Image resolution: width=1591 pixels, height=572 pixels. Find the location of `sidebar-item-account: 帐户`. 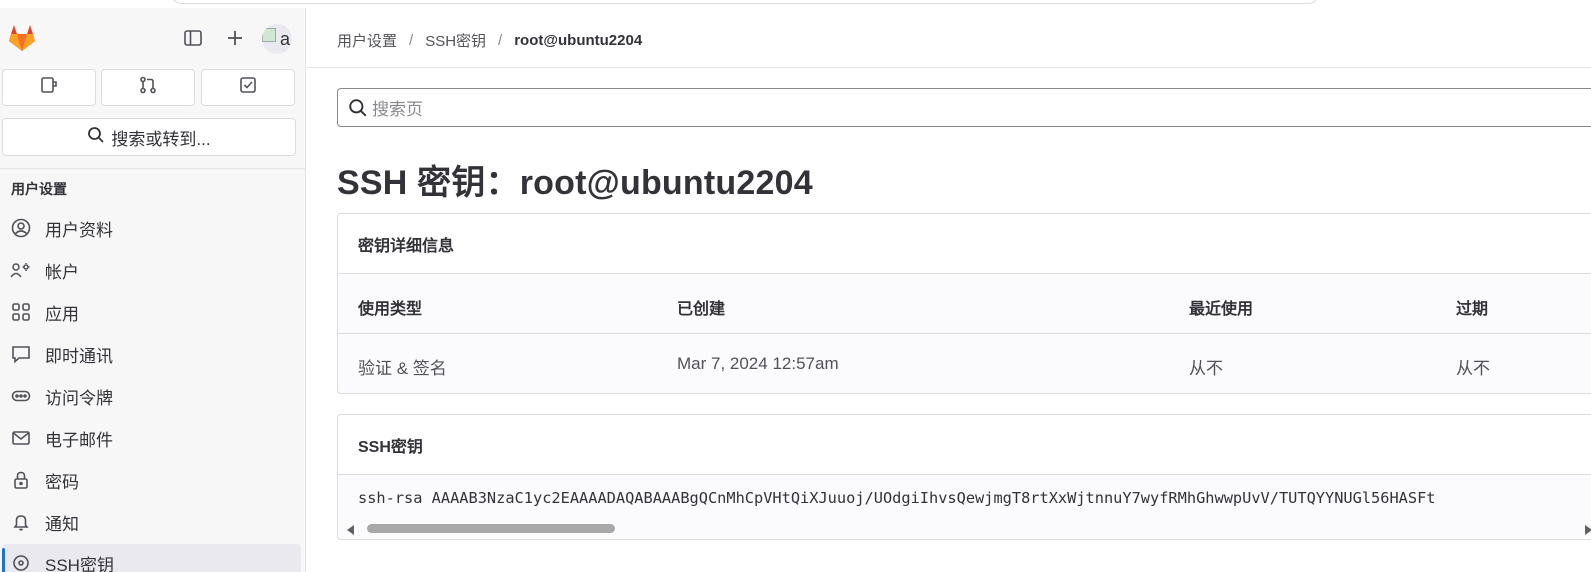

sidebar-item-account: 帐户 is located at coordinates (151, 270).